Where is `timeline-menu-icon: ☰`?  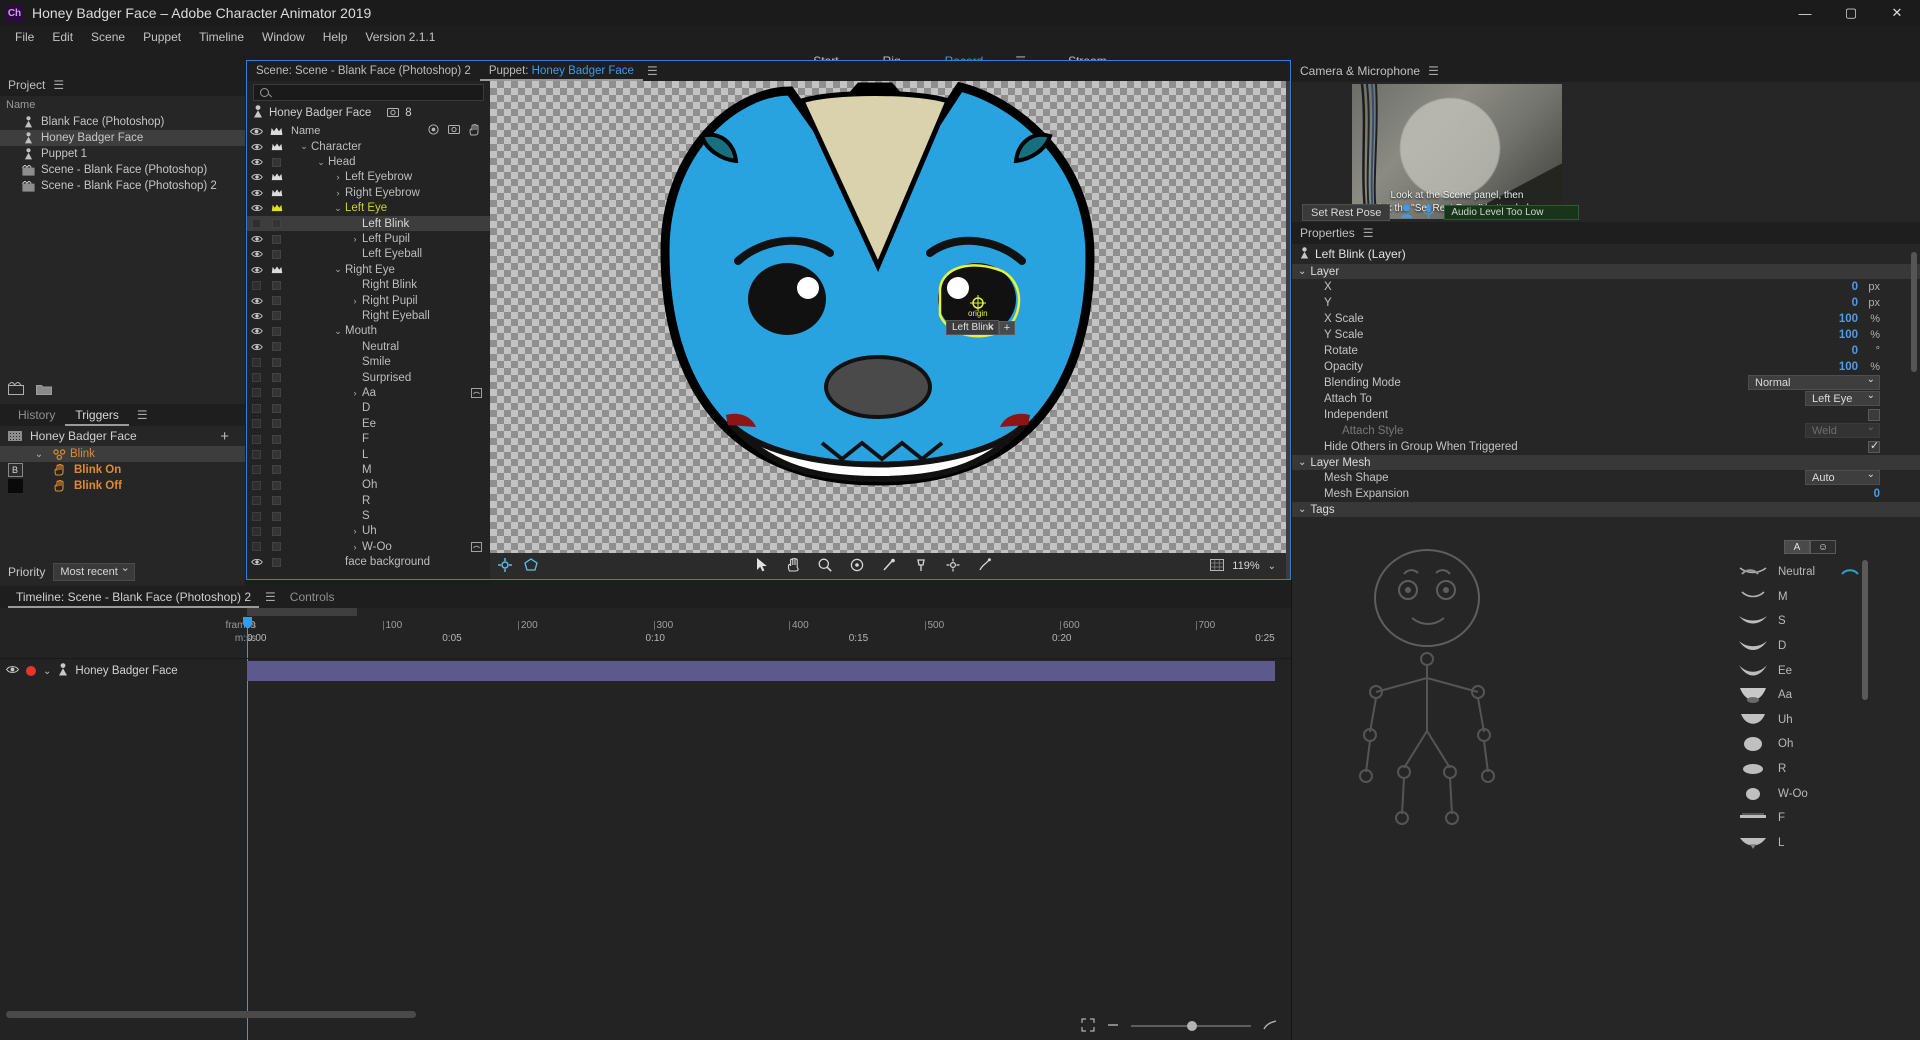
timeline-menu-icon: ☰ is located at coordinates (270, 597).